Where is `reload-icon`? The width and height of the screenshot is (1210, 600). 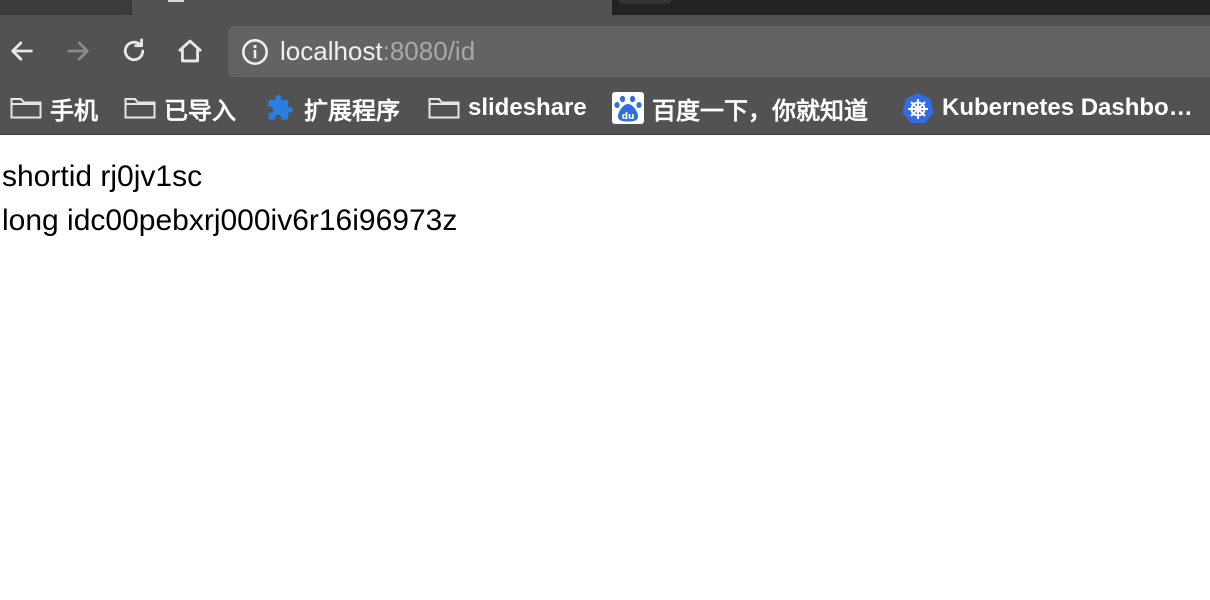
reload-icon is located at coordinates (134, 50).